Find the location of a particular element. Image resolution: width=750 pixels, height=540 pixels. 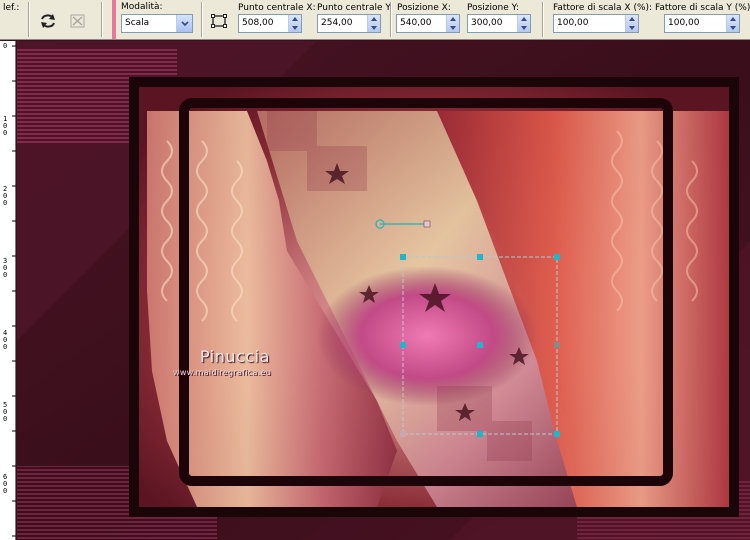

scale-y-label: Fattore di scala Y (%): is located at coordinates (702, 8).